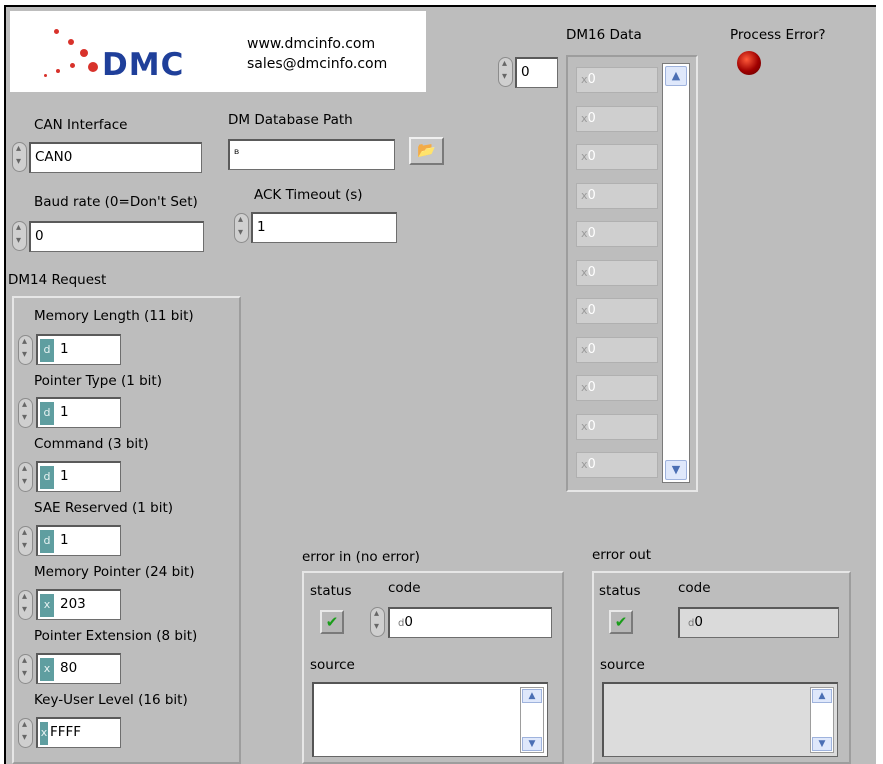 This screenshot has width=883, height=764. What do you see at coordinates (78, 412) in the screenshot?
I see `pointer-type-field: d 1` at bounding box center [78, 412].